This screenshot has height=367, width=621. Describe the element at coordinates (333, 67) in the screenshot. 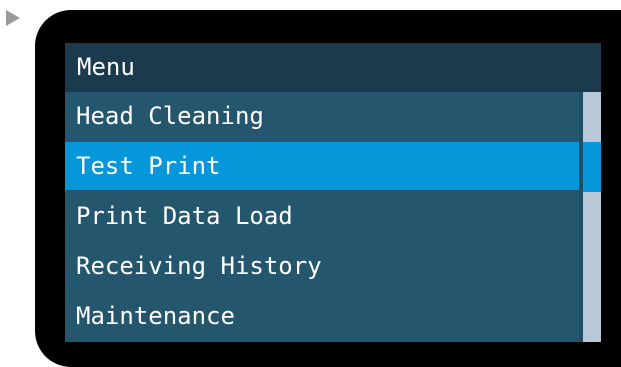

I see `menu-title: Menu` at that location.